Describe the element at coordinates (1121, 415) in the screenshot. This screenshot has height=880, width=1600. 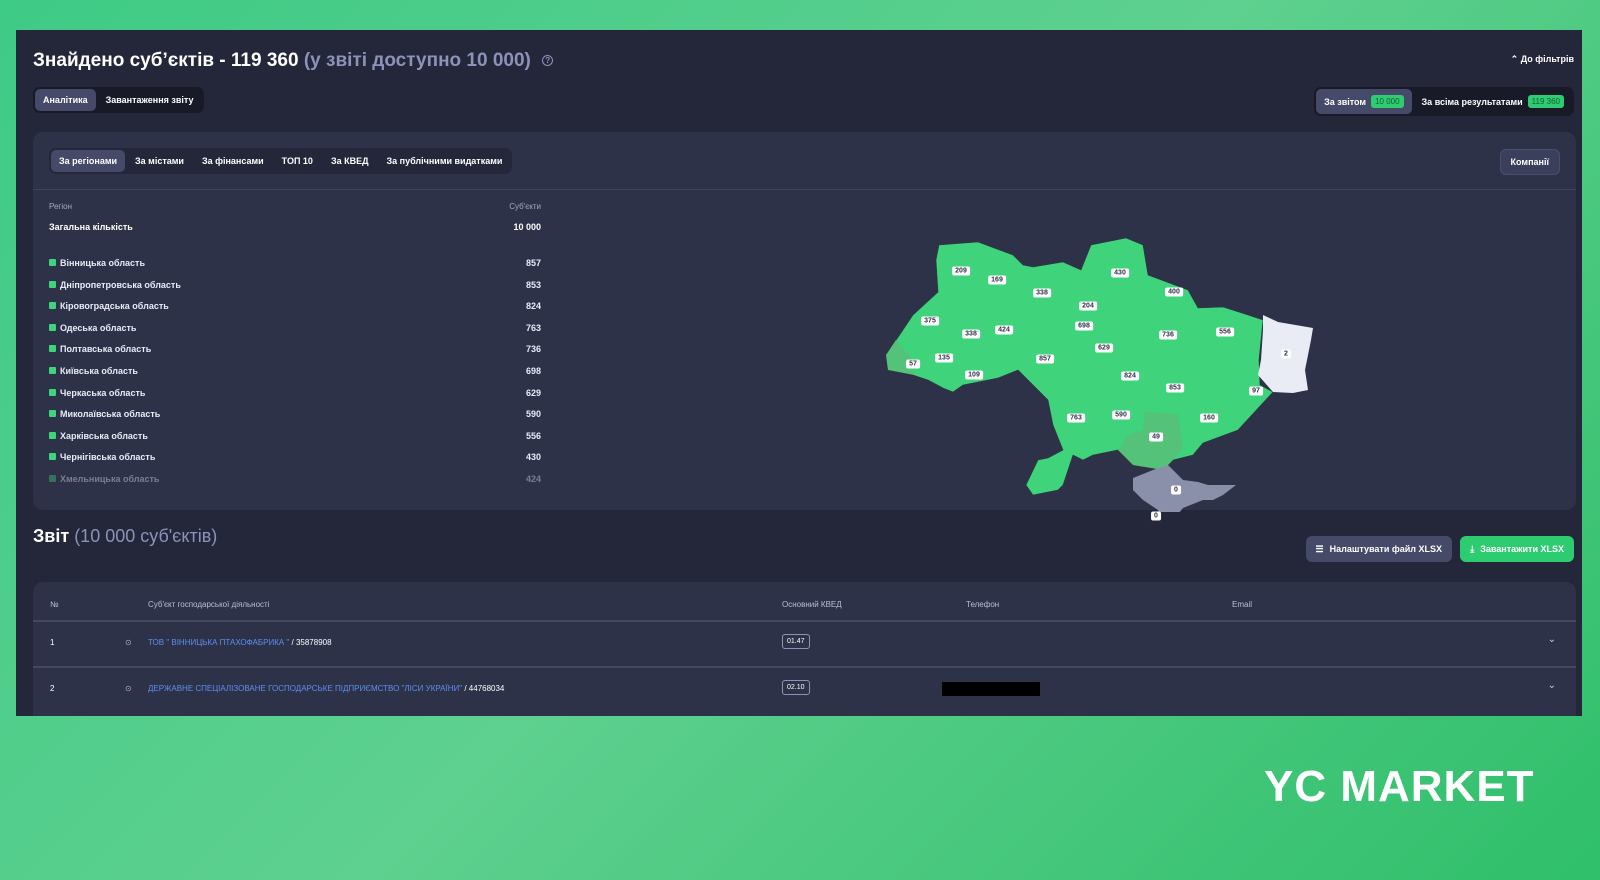
I see `map-value-label: 590` at that location.